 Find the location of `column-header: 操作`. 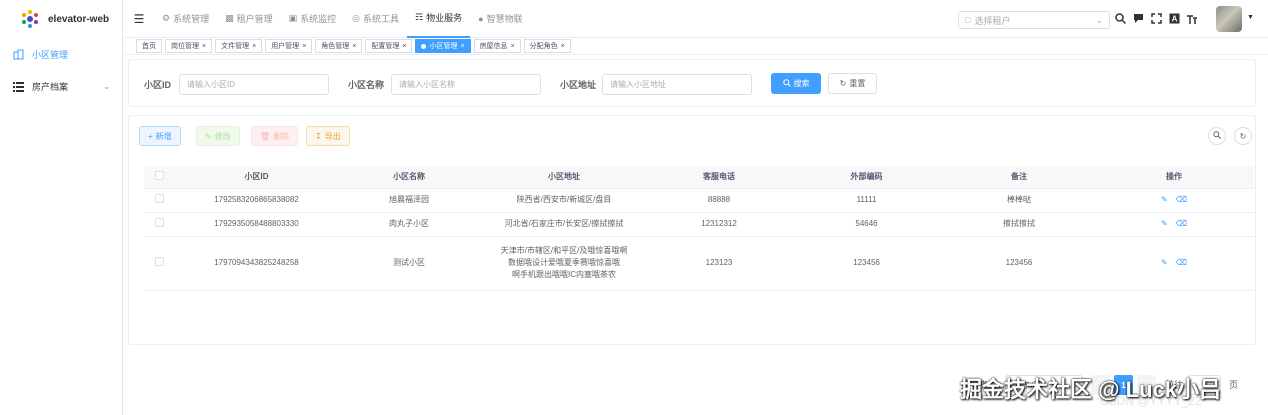

column-header: 操作 is located at coordinates (1174, 177).